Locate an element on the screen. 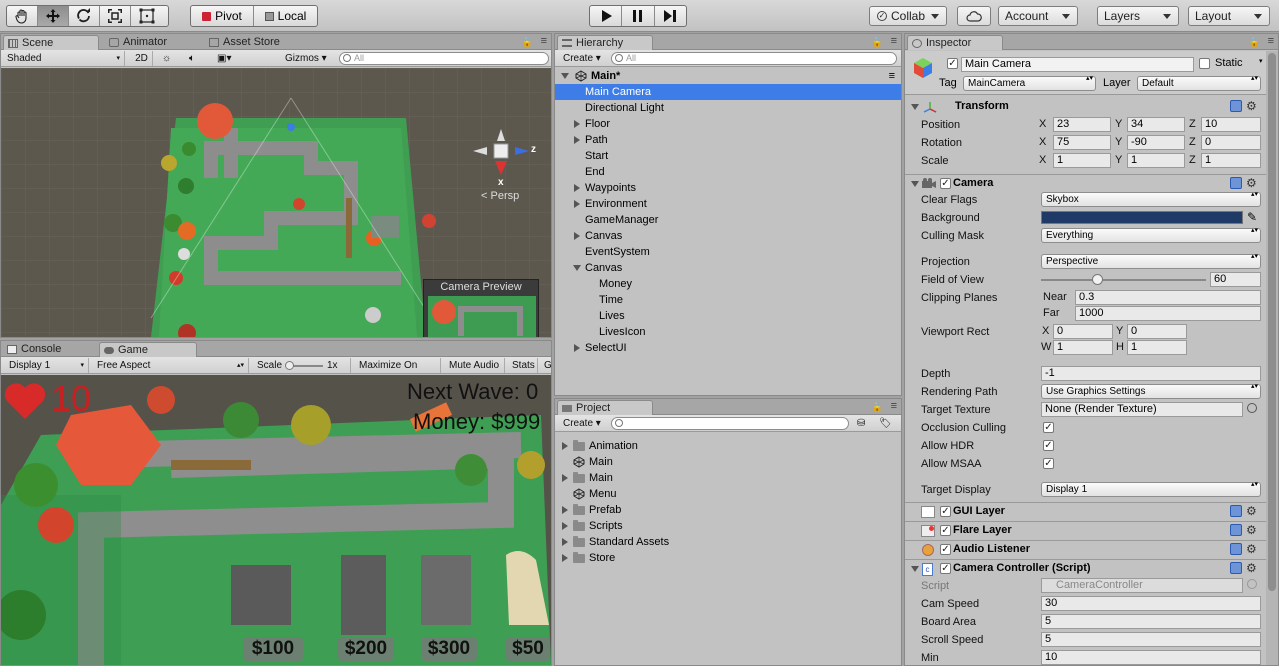 Image resolution: width=1279 pixels, height=666 pixels. flare-layer-header: ✓ Flare Layer ⚙ is located at coordinates (1085, 530).